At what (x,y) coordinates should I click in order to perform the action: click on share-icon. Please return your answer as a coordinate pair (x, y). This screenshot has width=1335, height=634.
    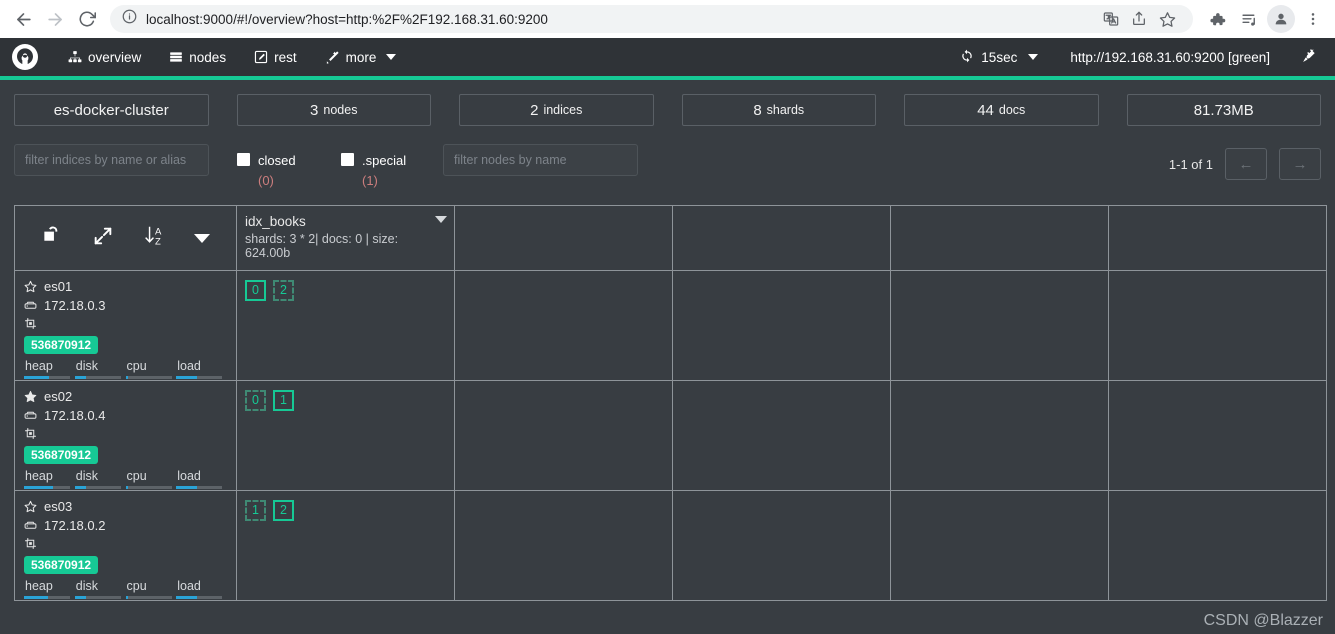
    Looking at the image, I should click on (1139, 19).